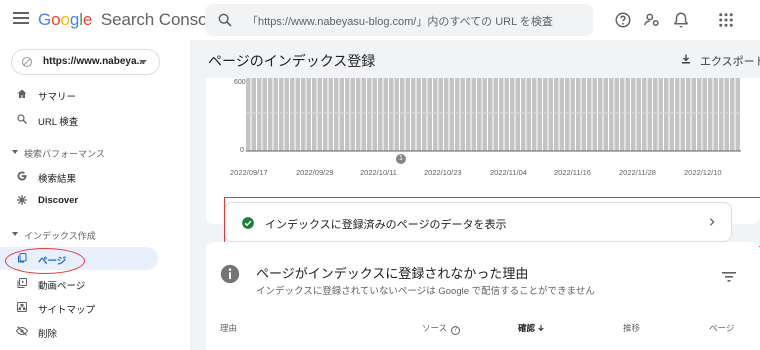 The width and height of the screenshot is (760, 350). Describe the element at coordinates (79, 153) in the screenshot. I see `section-search-performance: 検索パフォーマンス` at that location.